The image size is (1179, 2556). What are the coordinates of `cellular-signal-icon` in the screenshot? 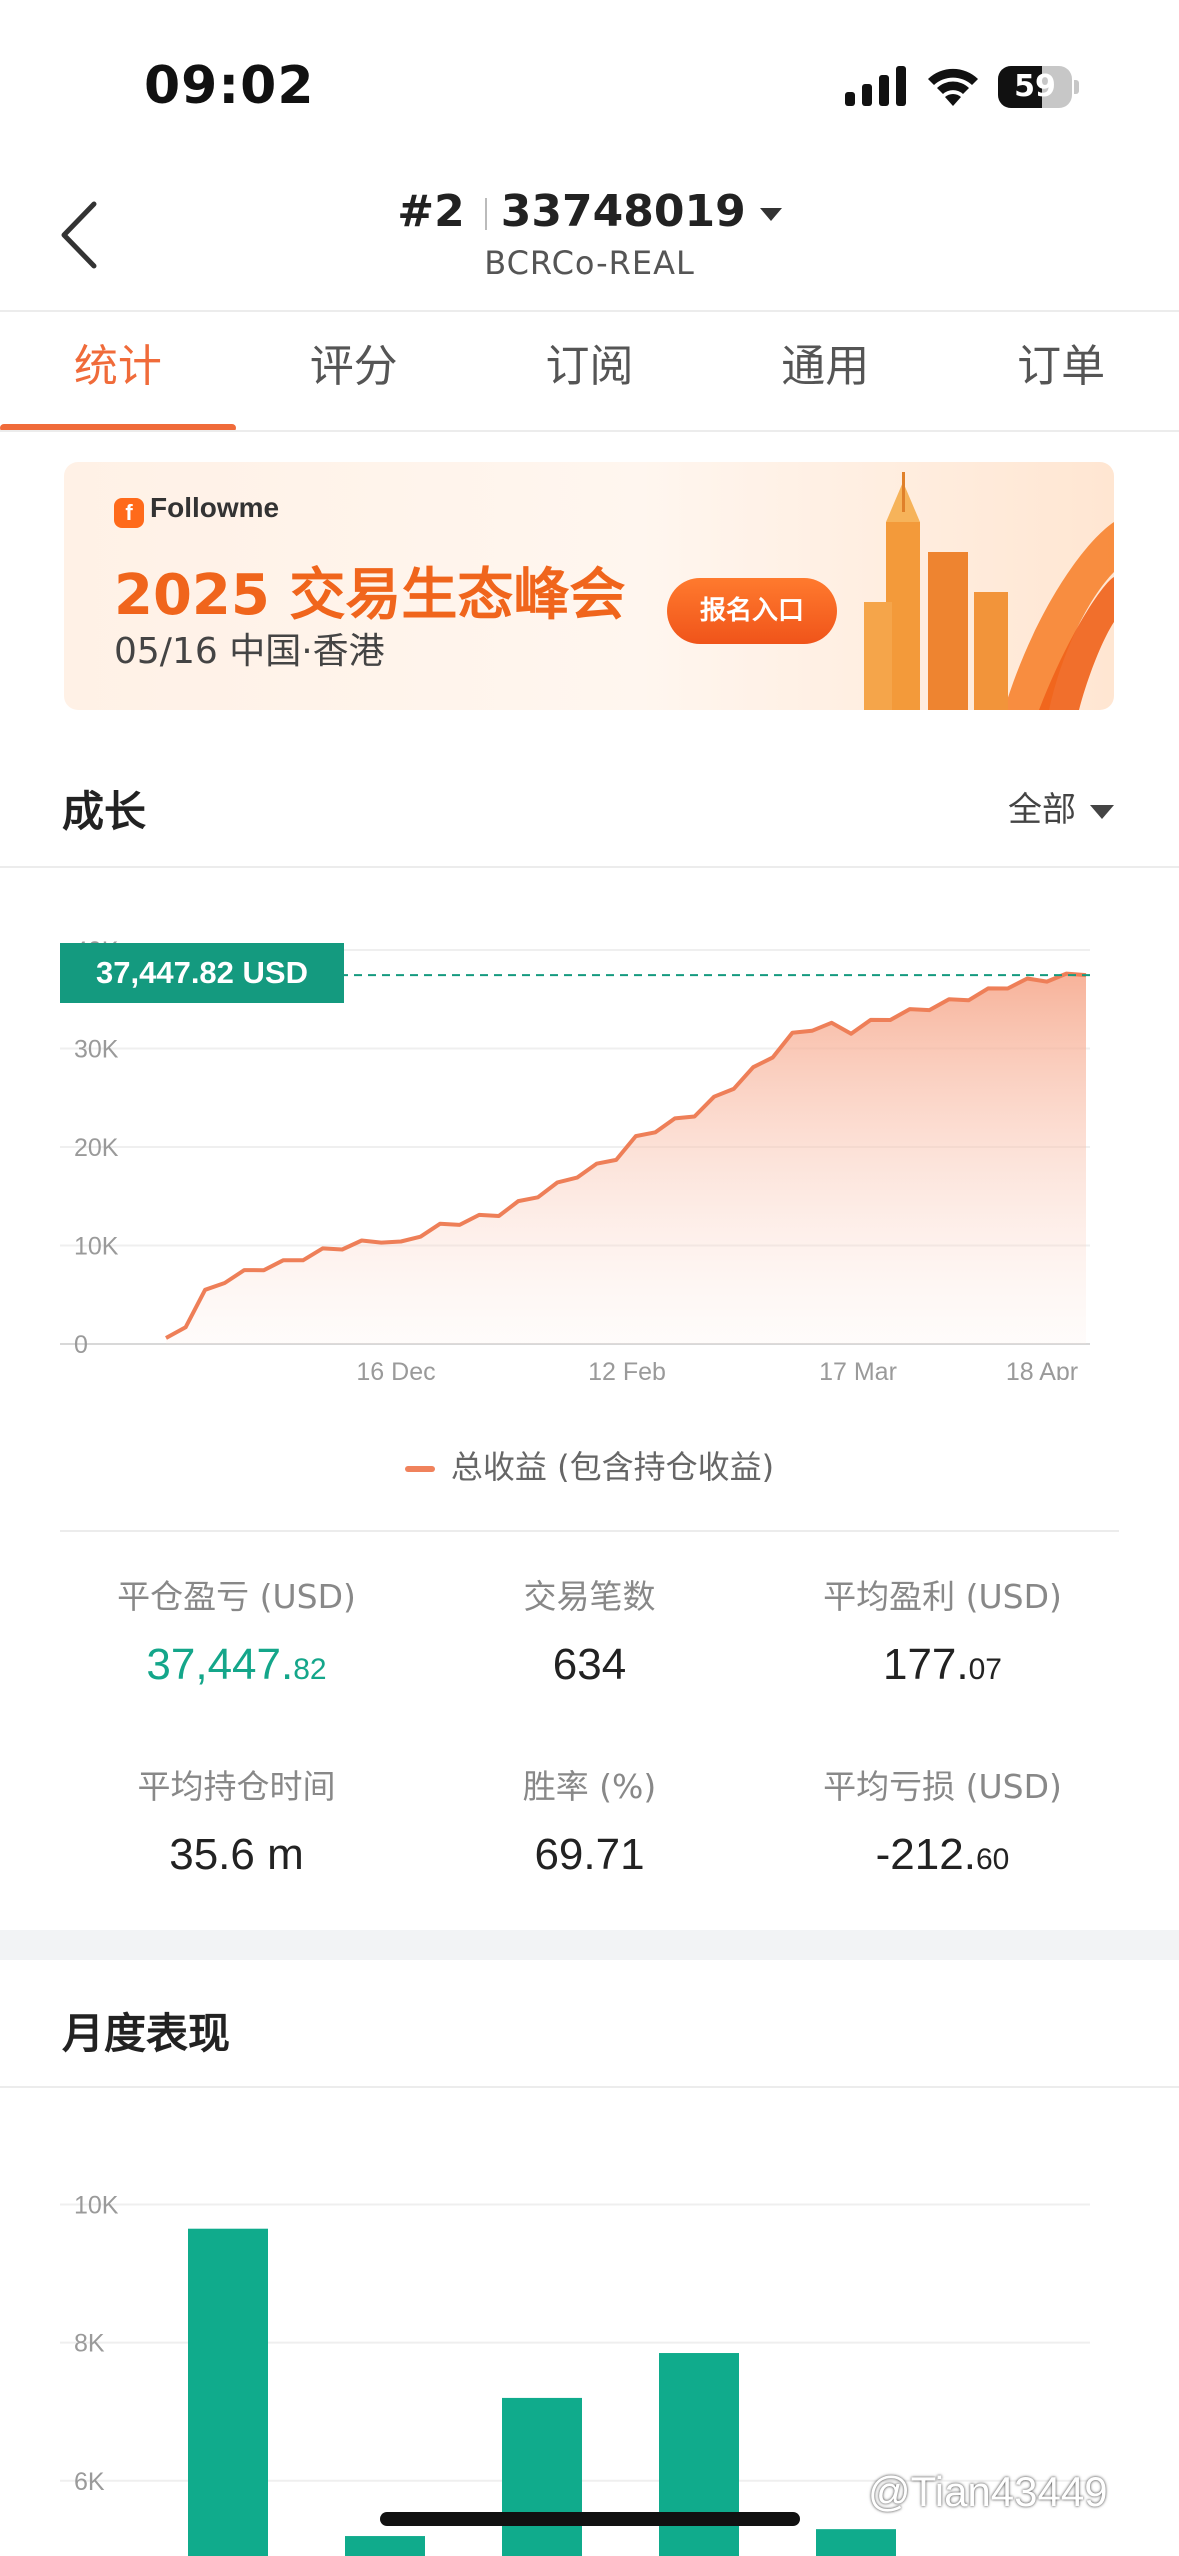 It's located at (875, 86).